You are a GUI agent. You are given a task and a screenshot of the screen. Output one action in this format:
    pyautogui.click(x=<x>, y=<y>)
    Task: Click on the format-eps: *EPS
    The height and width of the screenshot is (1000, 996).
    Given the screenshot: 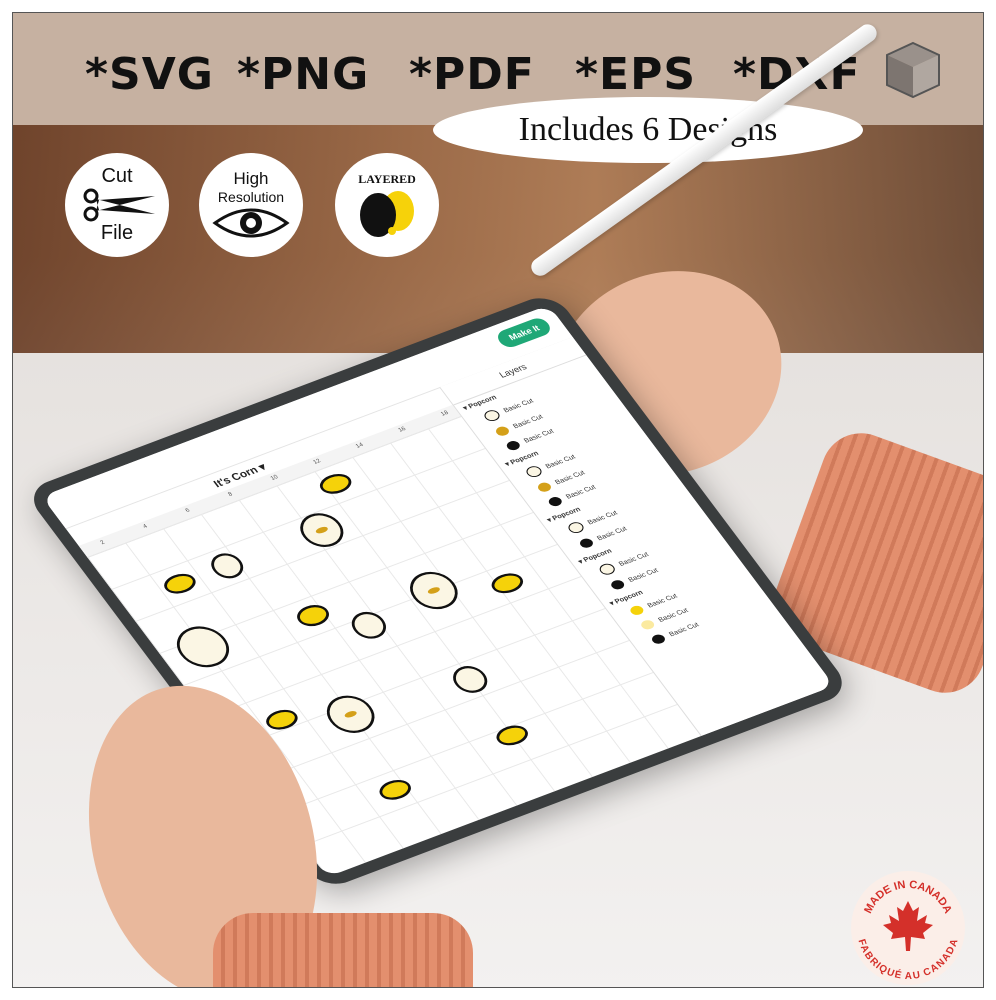 What is the action you would take?
    pyautogui.click(x=636, y=74)
    